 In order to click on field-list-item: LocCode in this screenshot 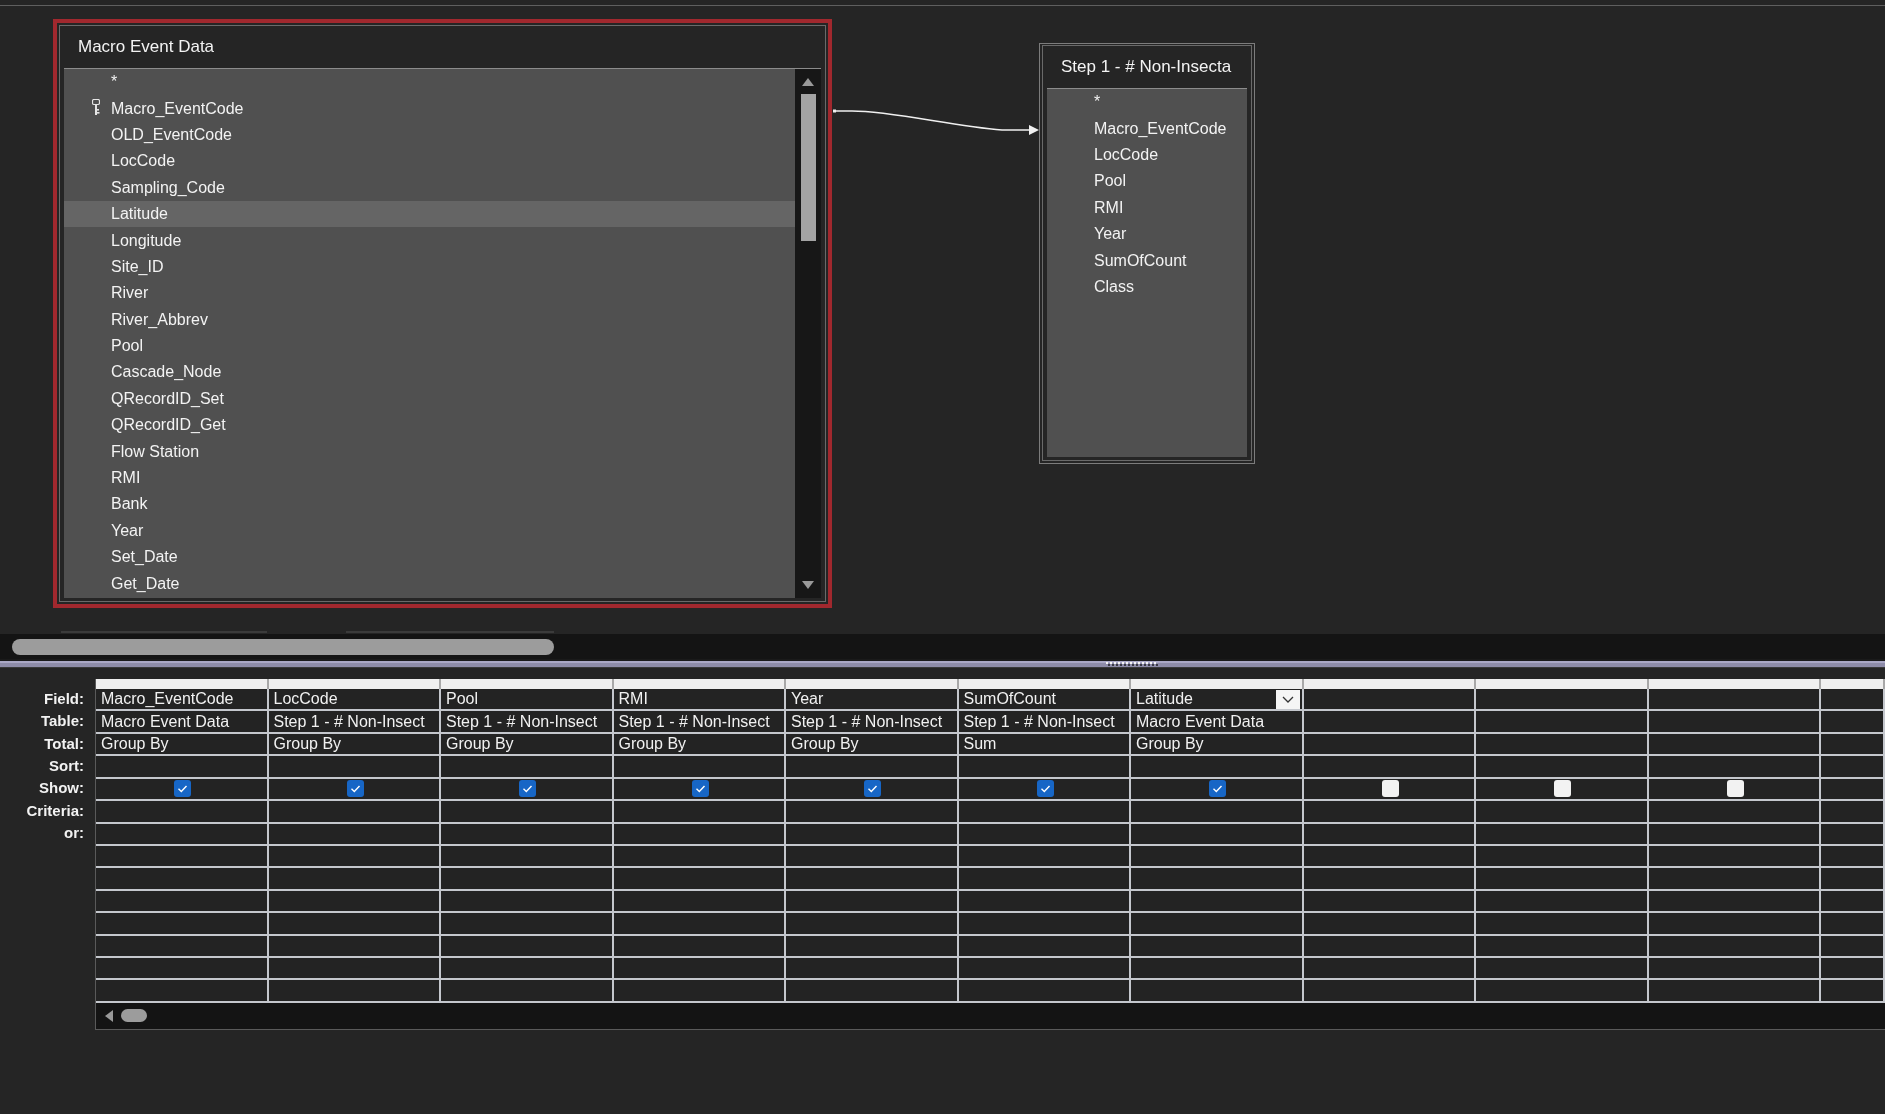, I will do `click(1147, 155)`.